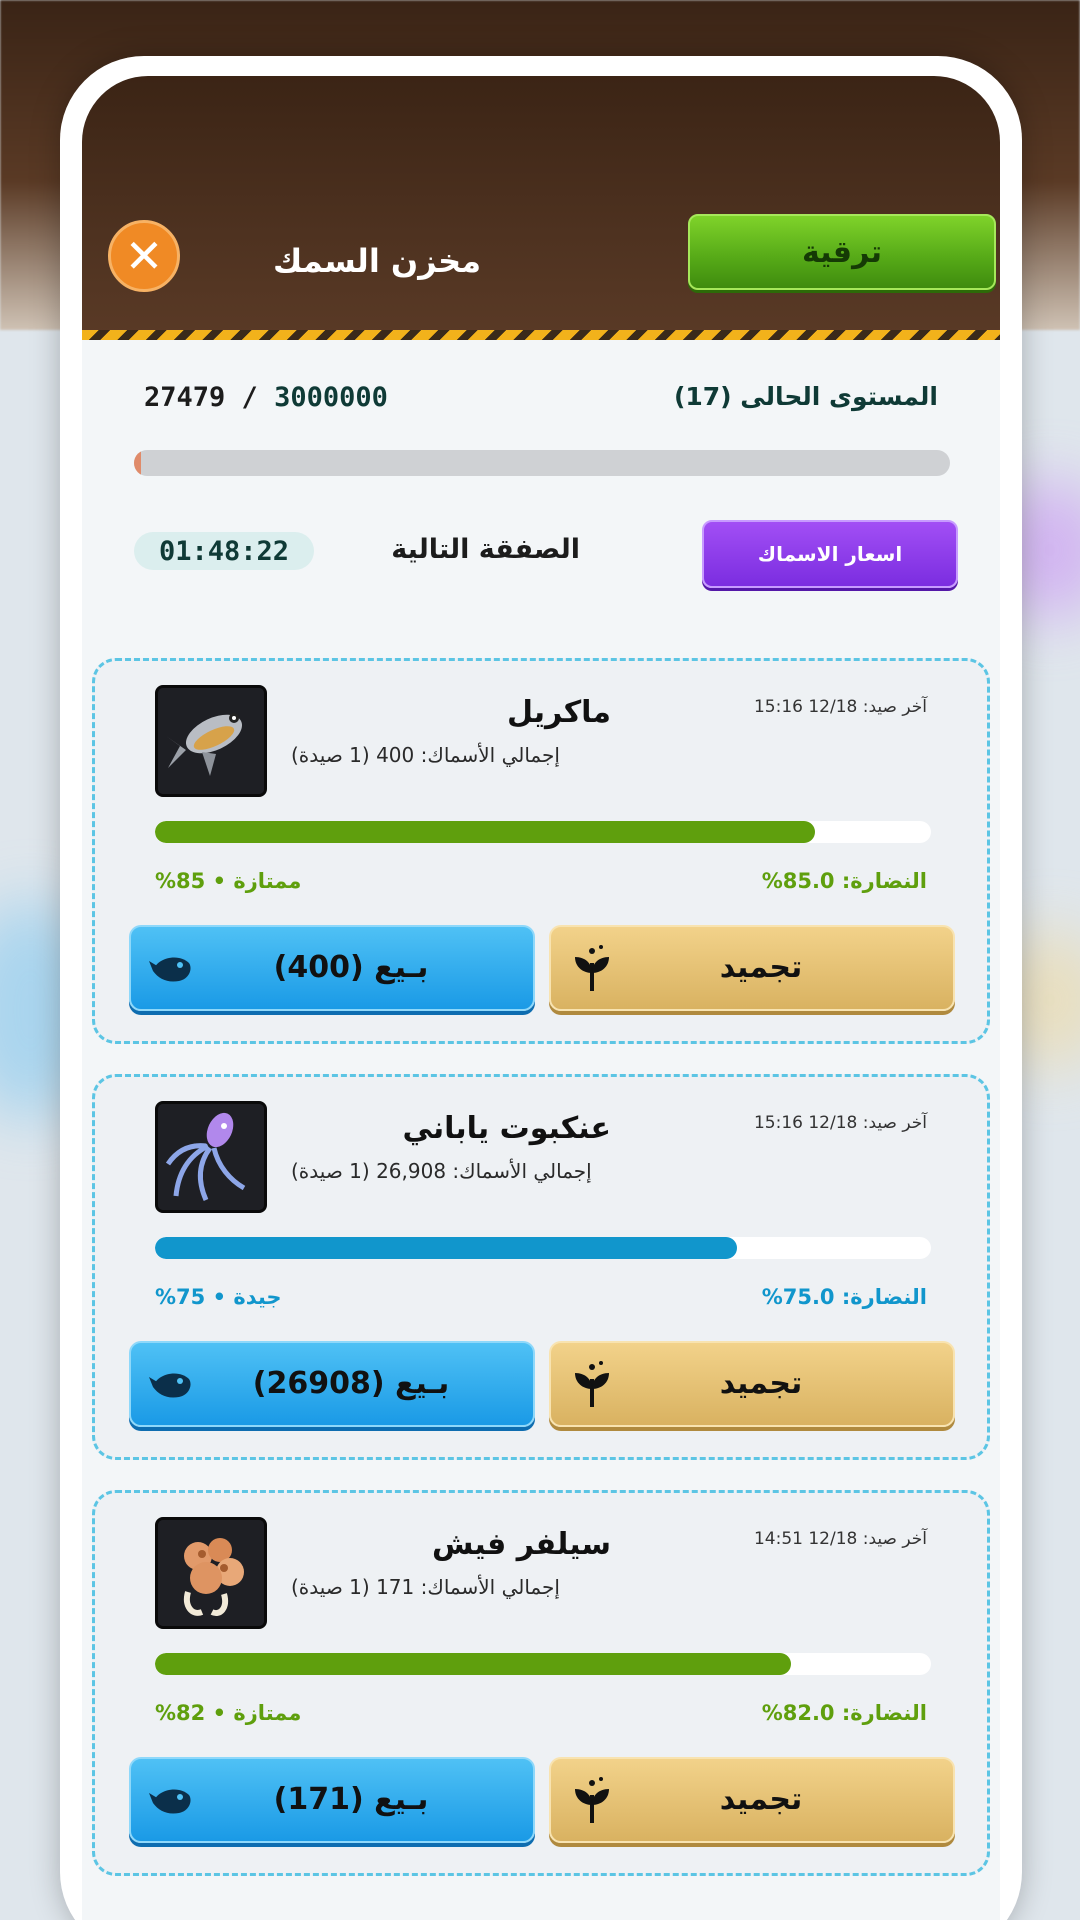 The width and height of the screenshot is (1080, 1920). What do you see at coordinates (425, 1587) in the screenshot?
I see `fish-total: إجمالي الأسماك: 171 (1 صيدة)` at bounding box center [425, 1587].